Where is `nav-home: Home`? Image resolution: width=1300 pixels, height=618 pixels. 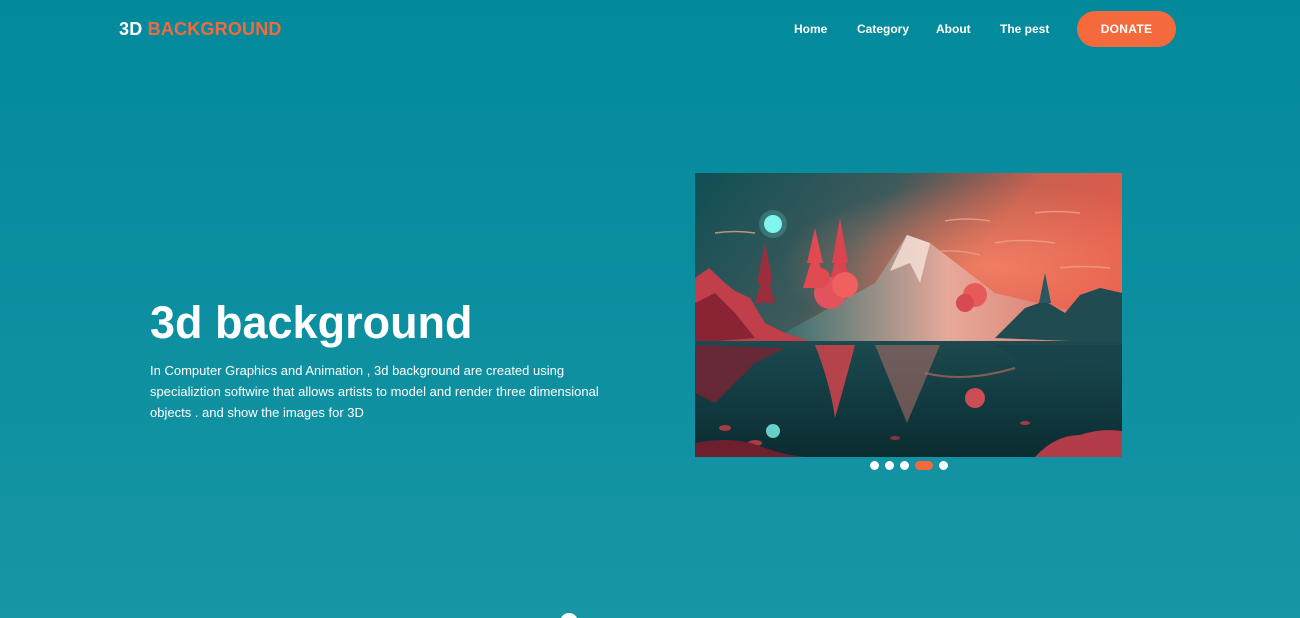 nav-home: Home is located at coordinates (810, 29).